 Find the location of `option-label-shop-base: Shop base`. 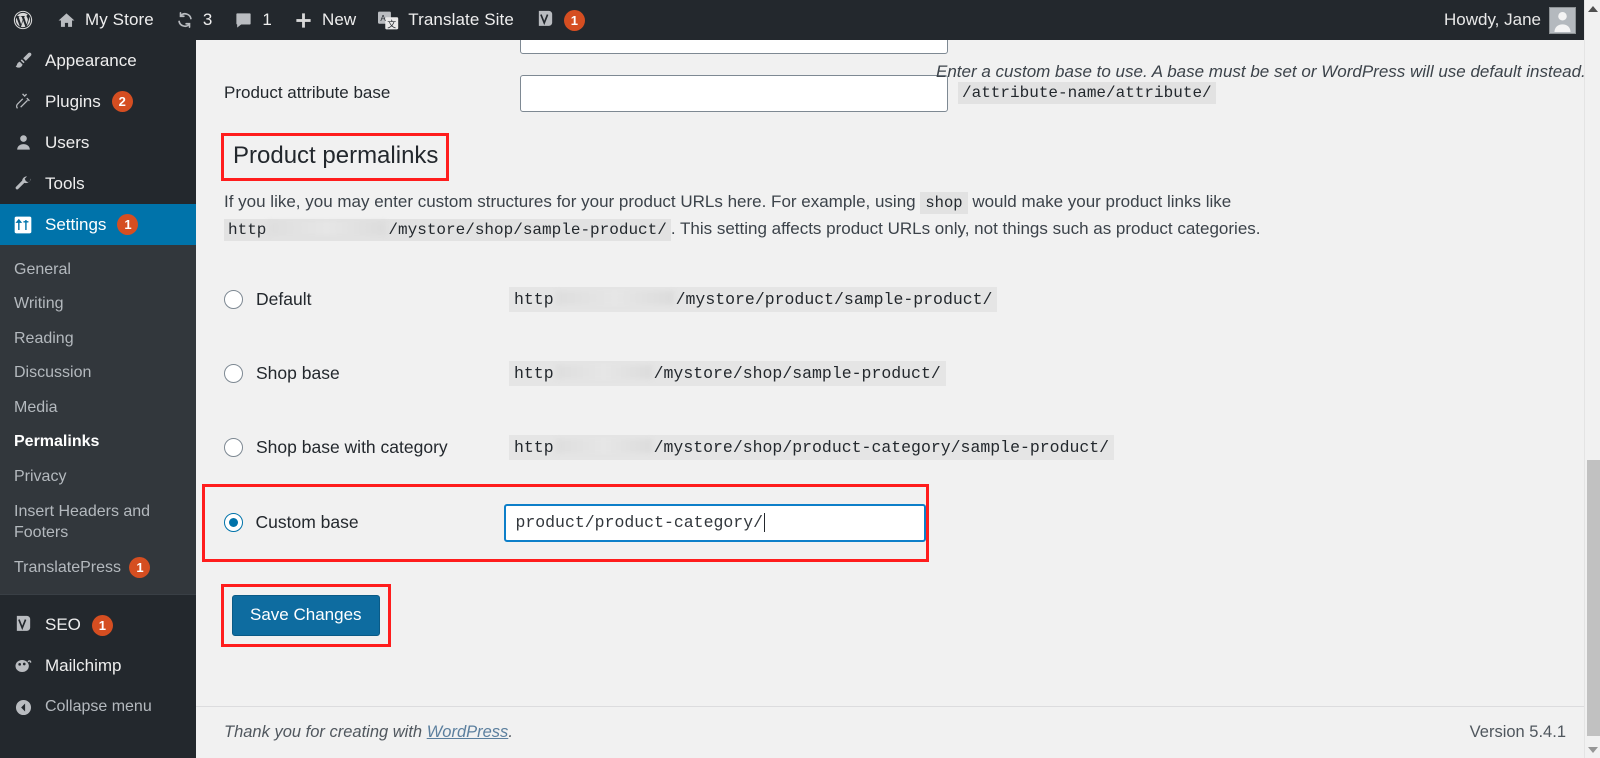

option-label-shop-base: Shop base is located at coordinates (298, 373).